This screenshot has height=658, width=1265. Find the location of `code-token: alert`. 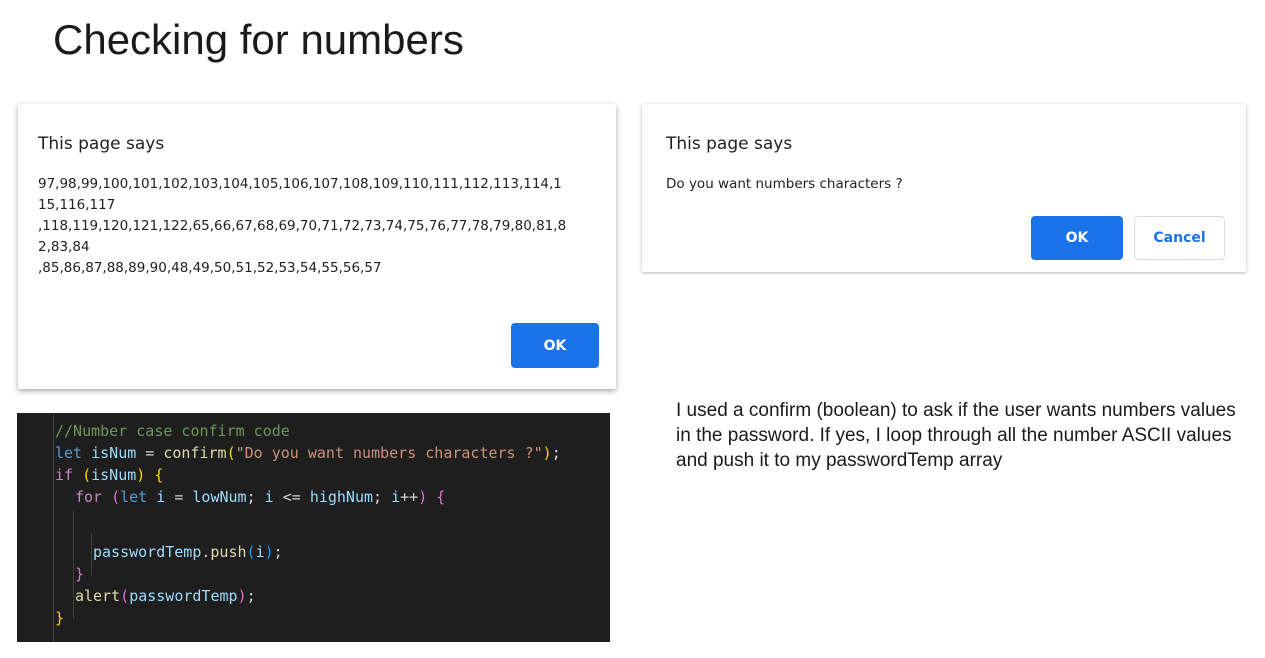

code-token: alert is located at coordinates (98, 596).